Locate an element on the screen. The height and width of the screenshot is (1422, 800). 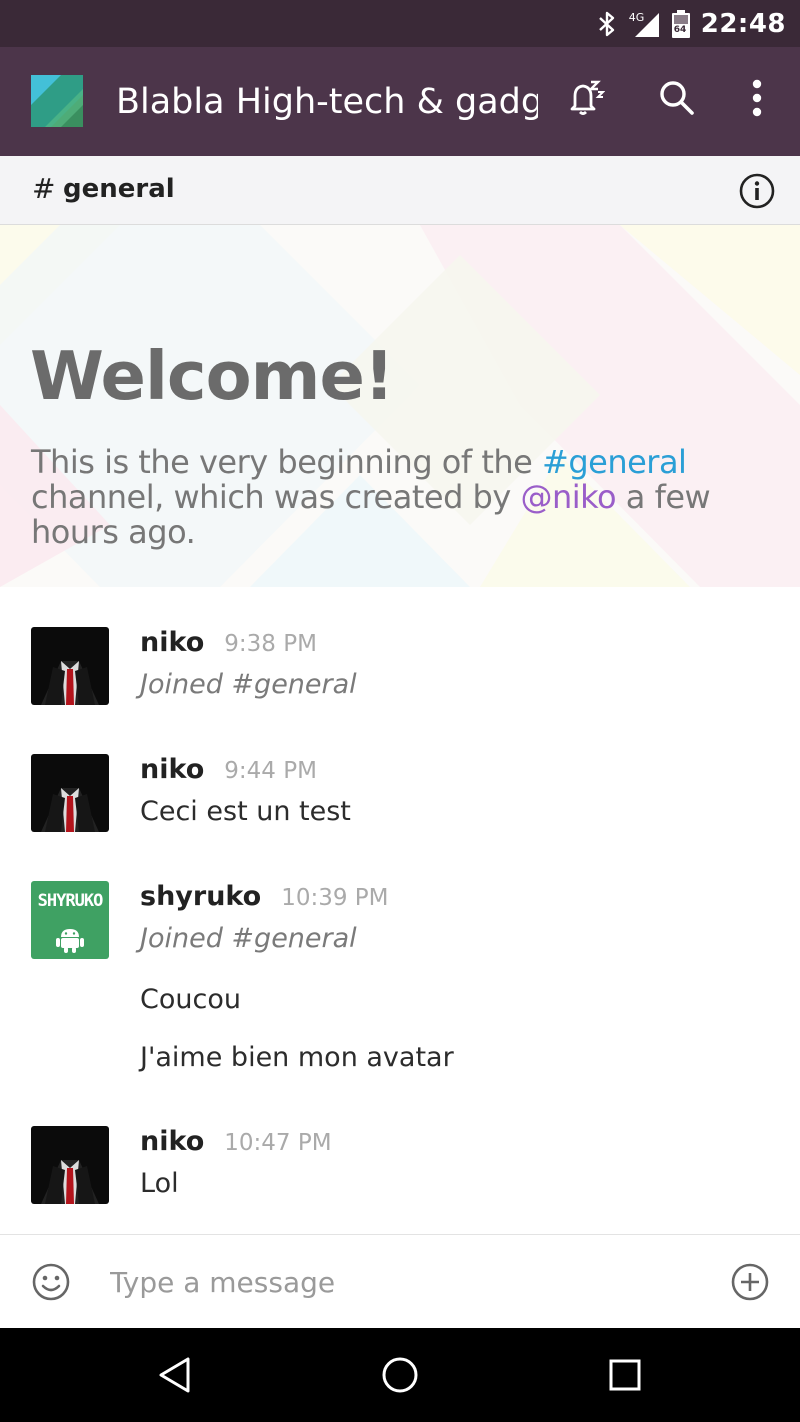
app-bar: Blabla High-tech & gadgets is located at coordinates (400, 101).